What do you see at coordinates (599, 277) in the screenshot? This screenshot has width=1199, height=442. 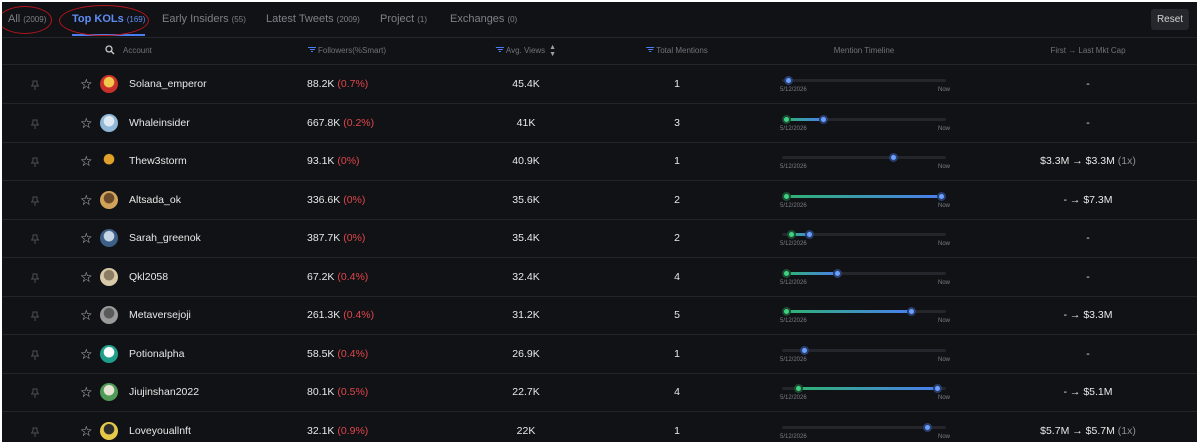 I see `table-row: ☆ Qkl2058 67.2K (0.4%) 32.4K 4 5/12/2026 Now -` at bounding box center [599, 277].